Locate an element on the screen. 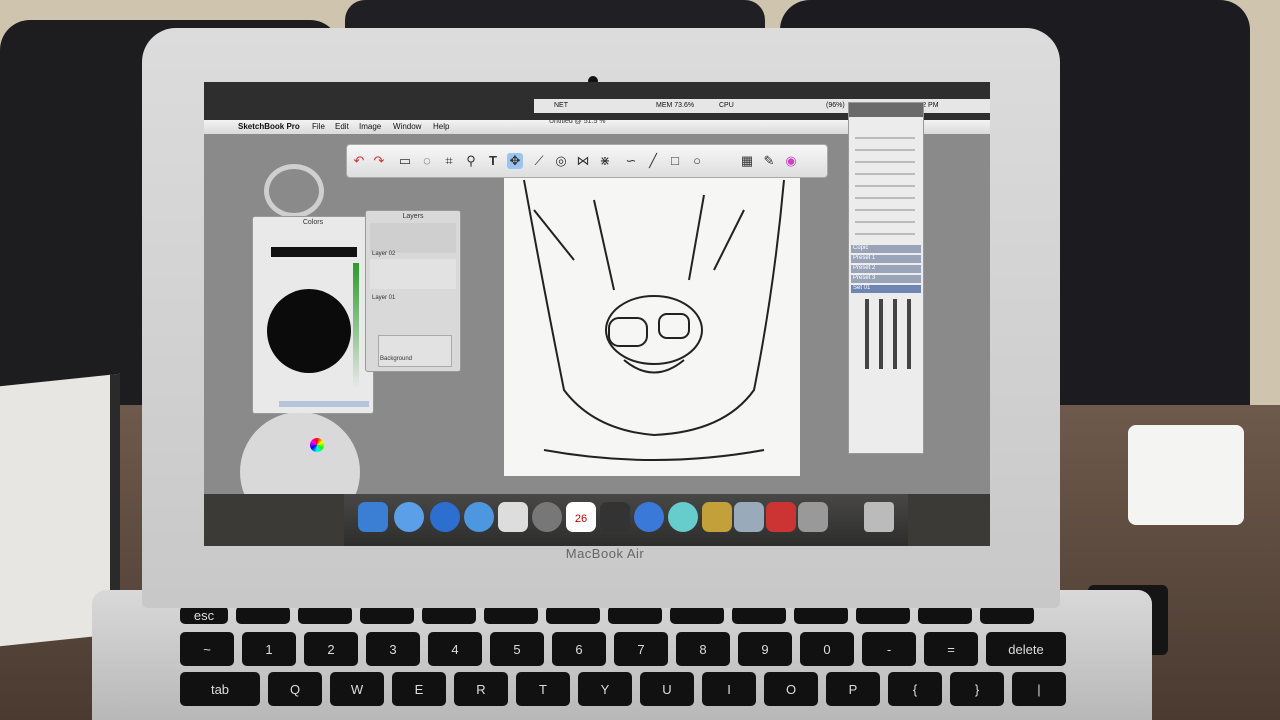  key-w: W is located at coordinates (357, 689).